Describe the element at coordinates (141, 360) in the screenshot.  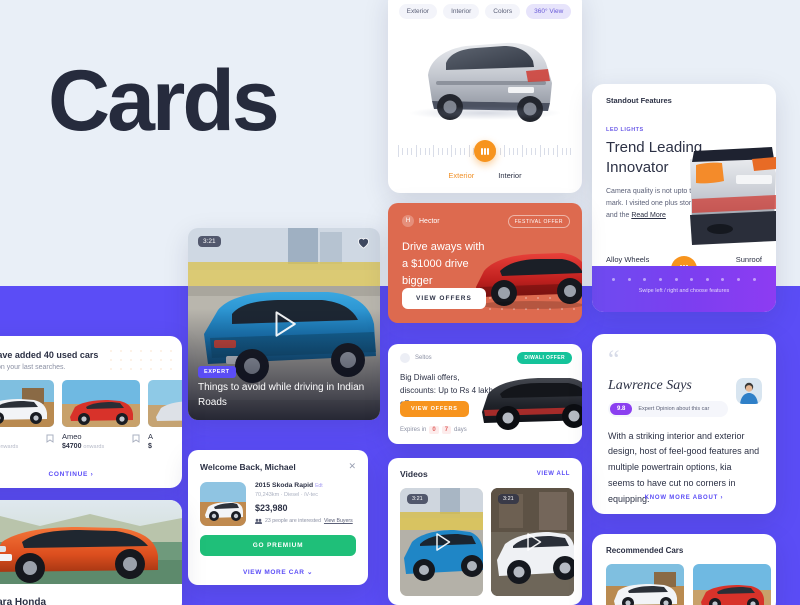
I see `dot-pattern` at that location.